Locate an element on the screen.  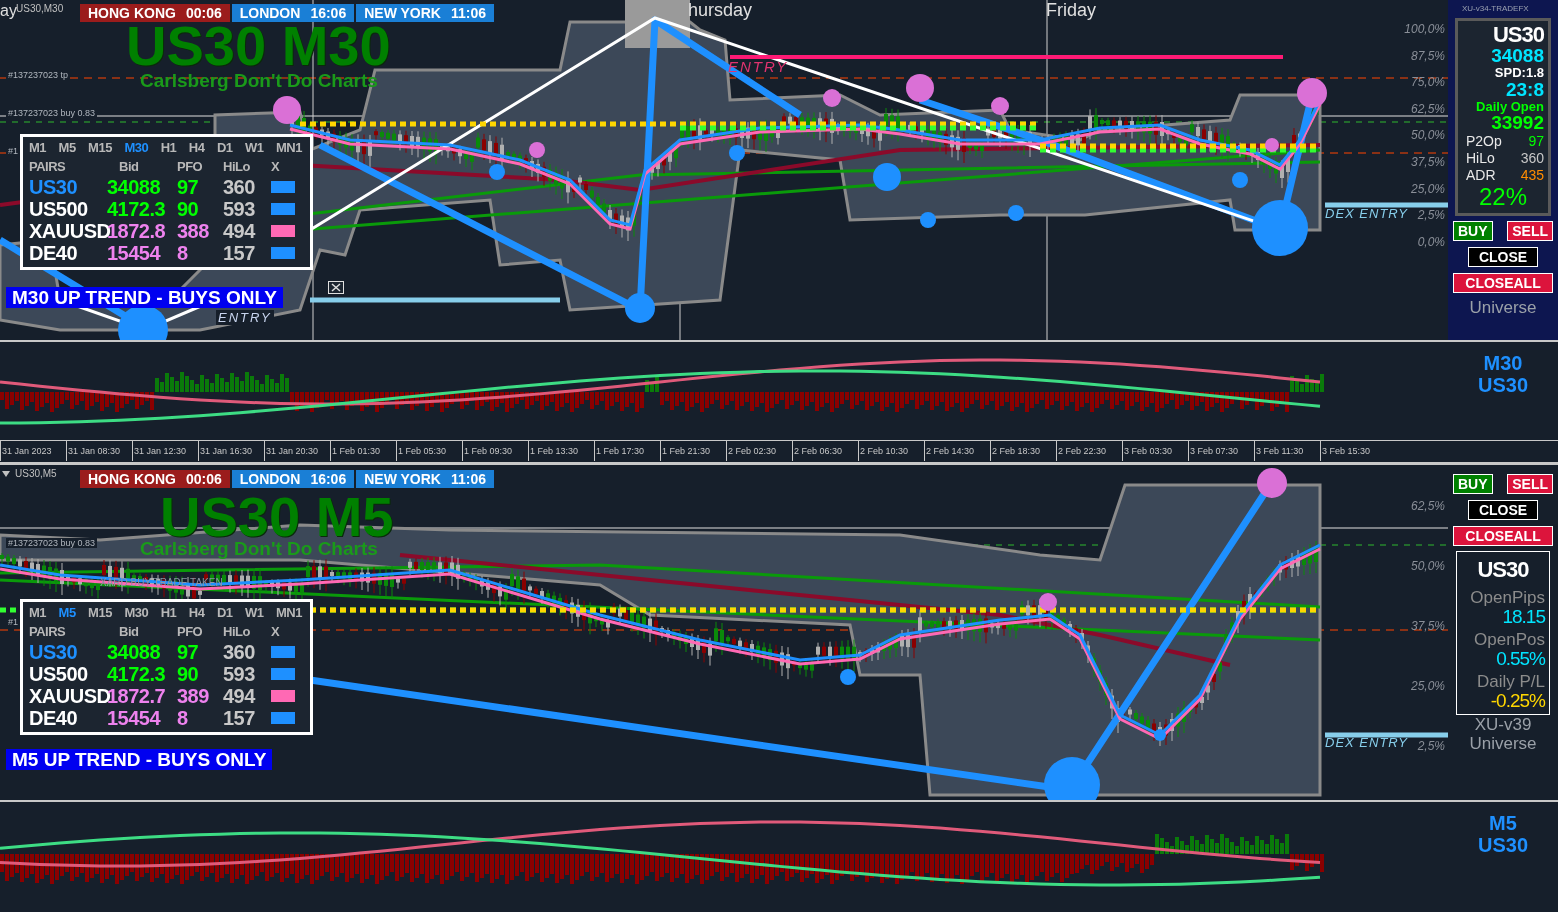
session-time: 11:06 is located at coordinates (468, 479).